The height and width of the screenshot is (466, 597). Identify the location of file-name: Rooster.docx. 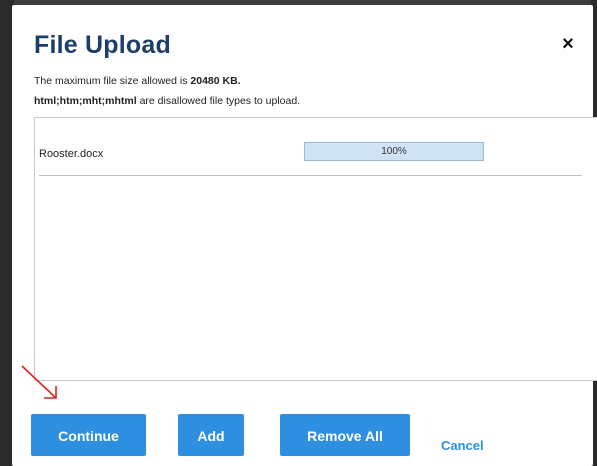
(71, 154).